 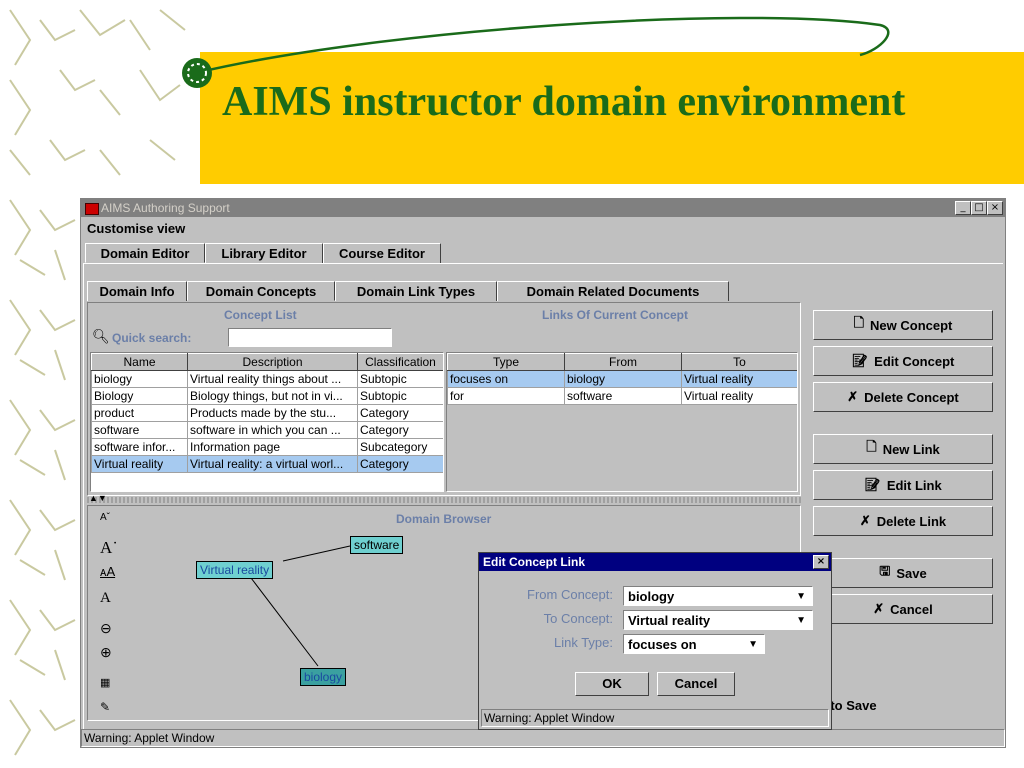 What do you see at coordinates (696, 684) in the screenshot?
I see `dialog-cancel-button: Cancel` at bounding box center [696, 684].